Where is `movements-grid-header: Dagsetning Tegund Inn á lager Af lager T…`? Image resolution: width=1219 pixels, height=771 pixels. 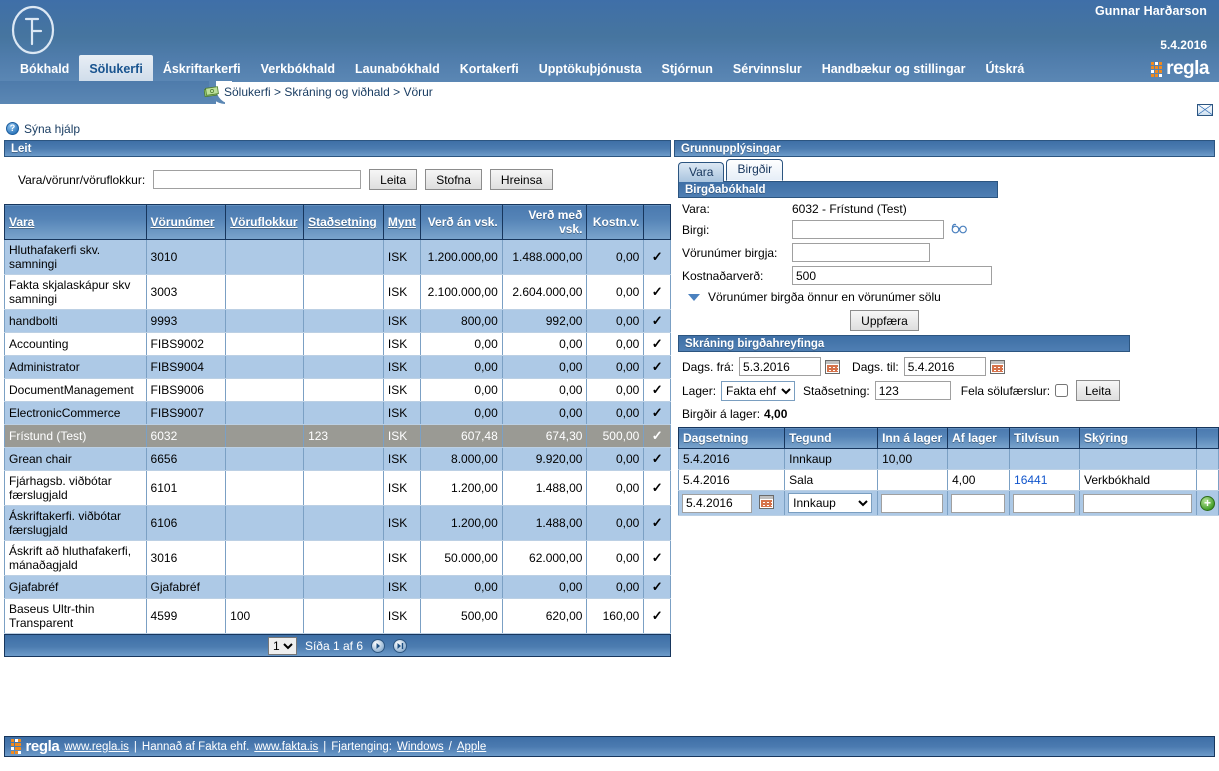
movements-grid-header: Dagsetning Tegund Inn á lager Af lager T… is located at coordinates (948, 438).